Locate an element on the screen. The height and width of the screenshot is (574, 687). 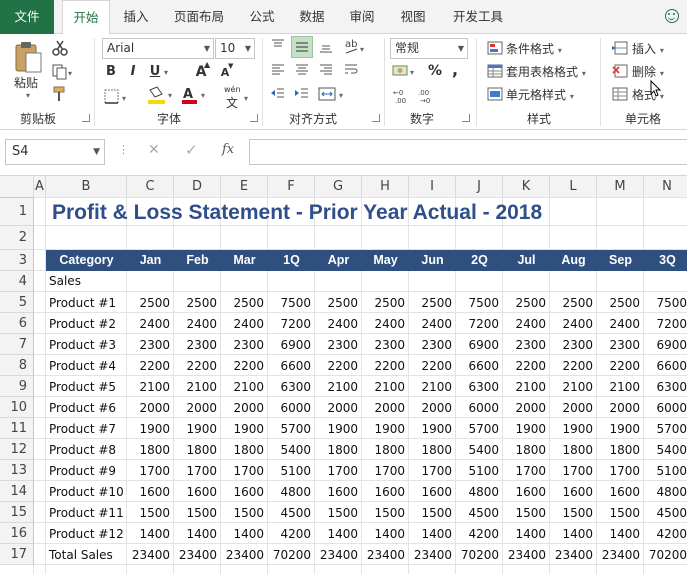
increase-decimal-icon: ←0.00 is located at coordinates (403, 97).